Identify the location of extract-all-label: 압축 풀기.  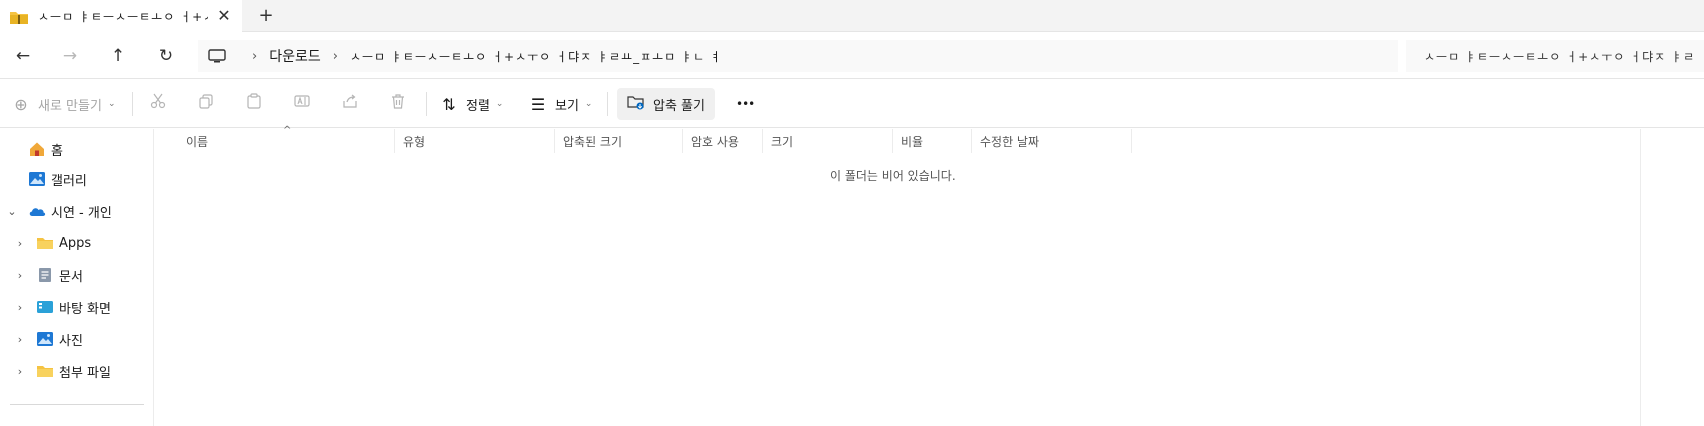
(679, 106).